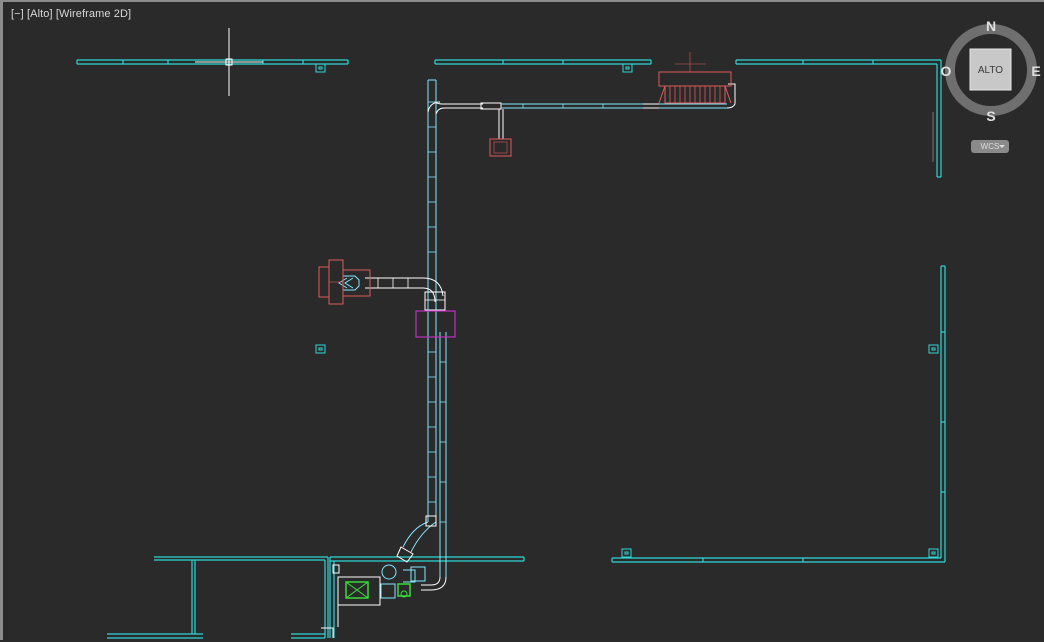  What do you see at coordinates (543, 62) in the screenshot?
I see `wall-top-middle` at bounding box center [543, 62].